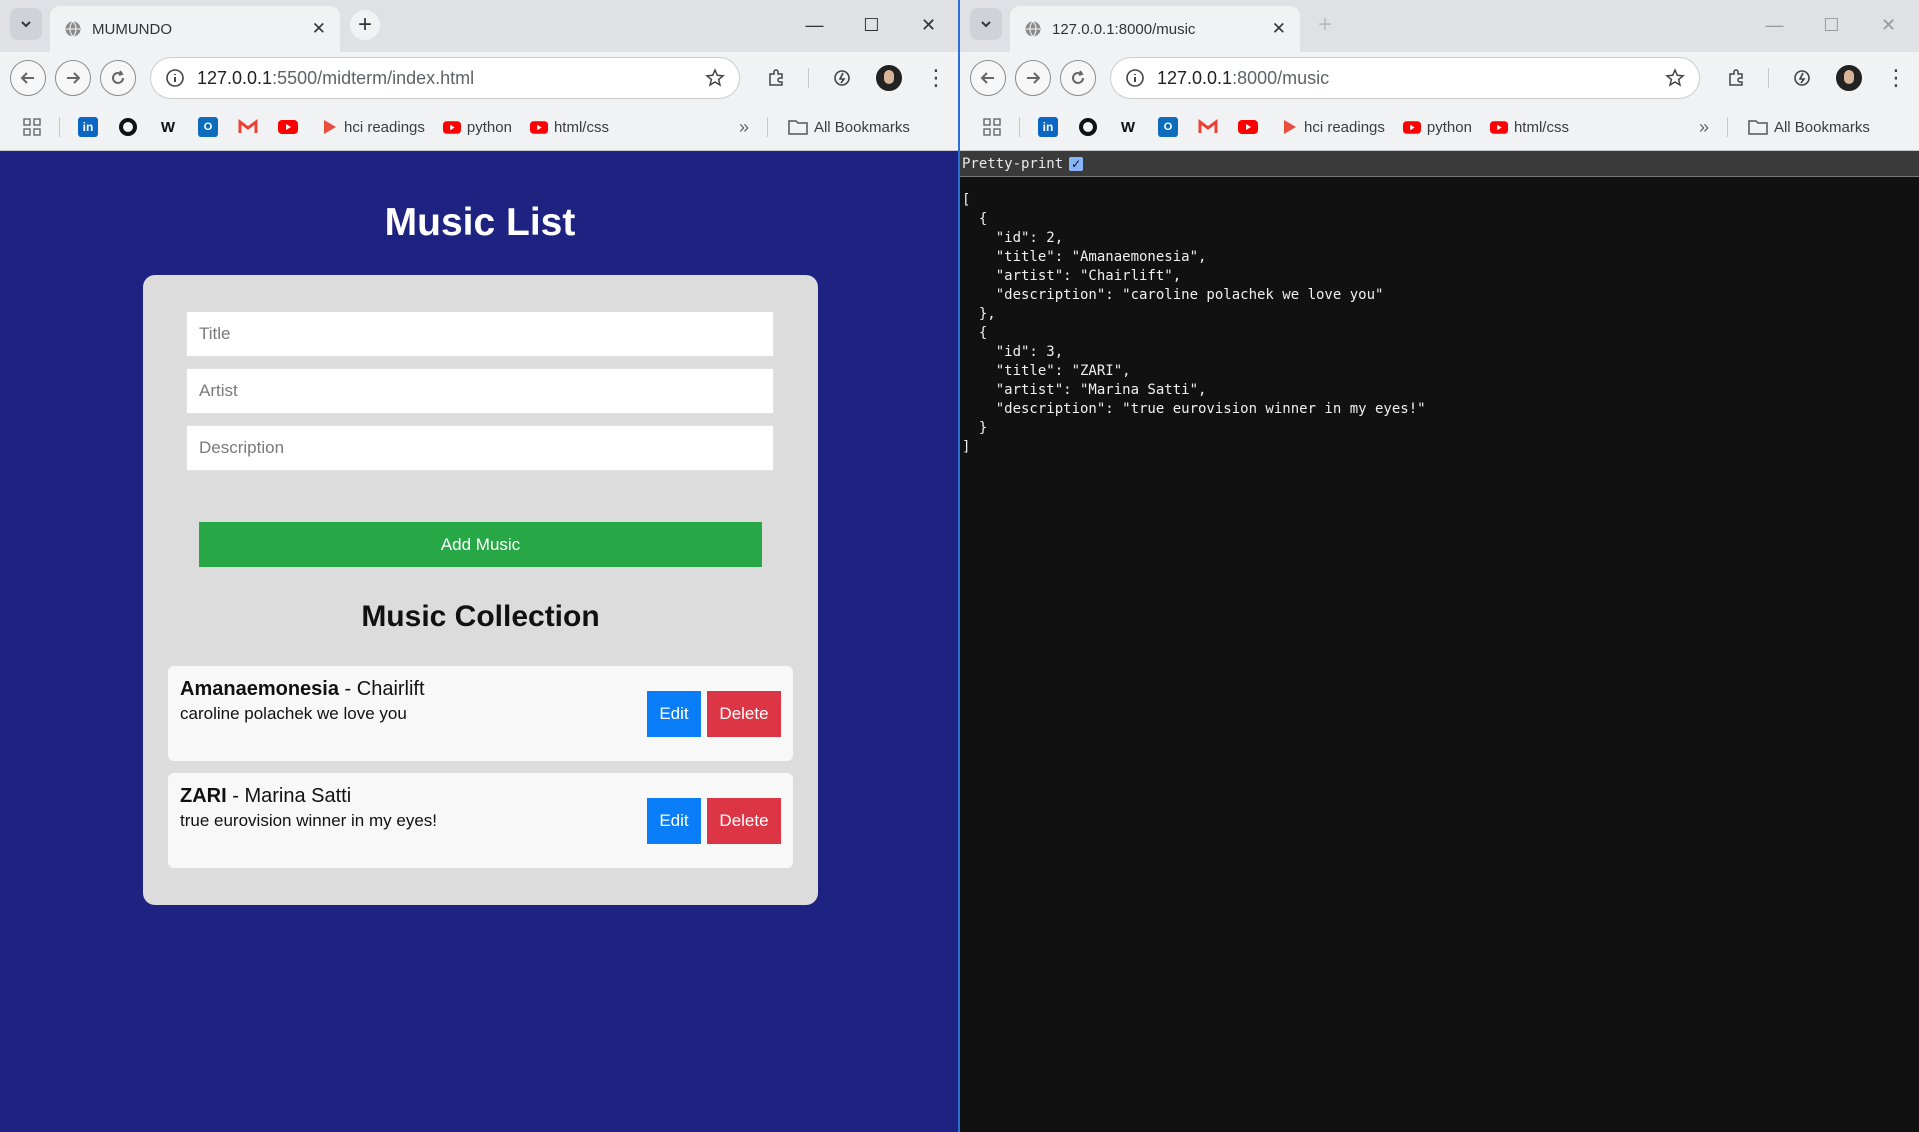 The width and height of the screenshot is (1919, 1132). Describe the element at coordinates (132, 29) in the screenshot. I see `tab-title: MUMUNDO` at that location.